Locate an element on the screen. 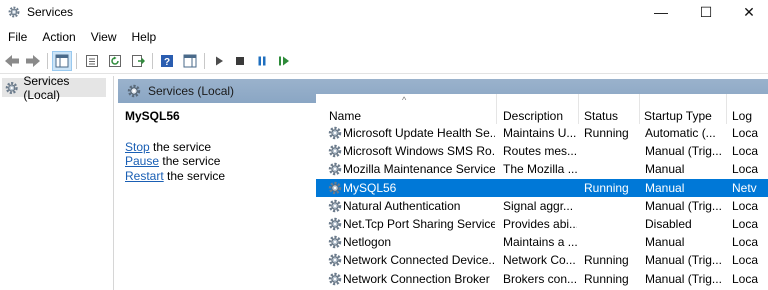 This screenshot has height=290, width=768. selected-service-name: MySQL56 is located at coordinates (152, 116).